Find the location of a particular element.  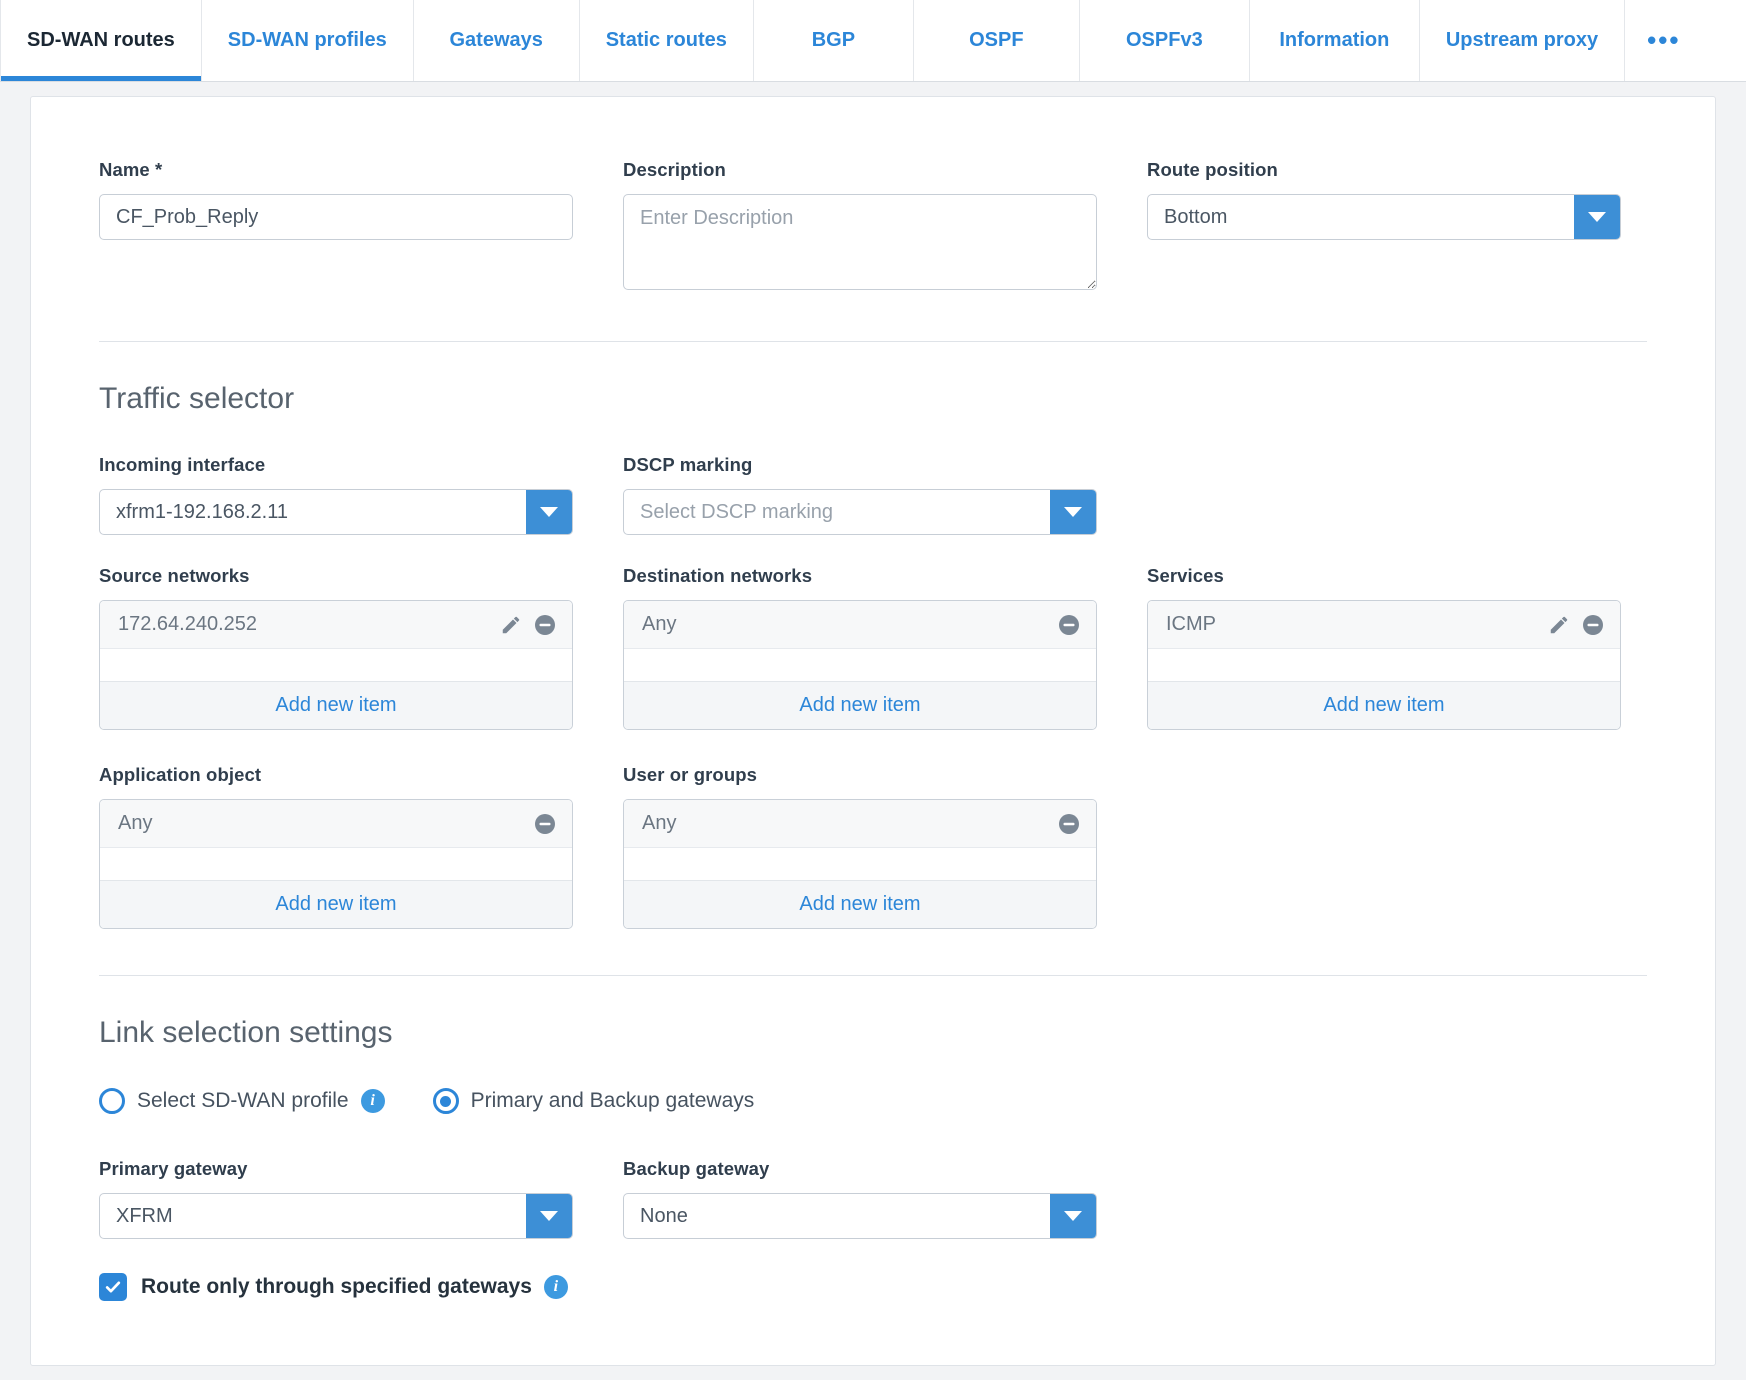

application-object-label: Application object is located at coordinates (180, 774).